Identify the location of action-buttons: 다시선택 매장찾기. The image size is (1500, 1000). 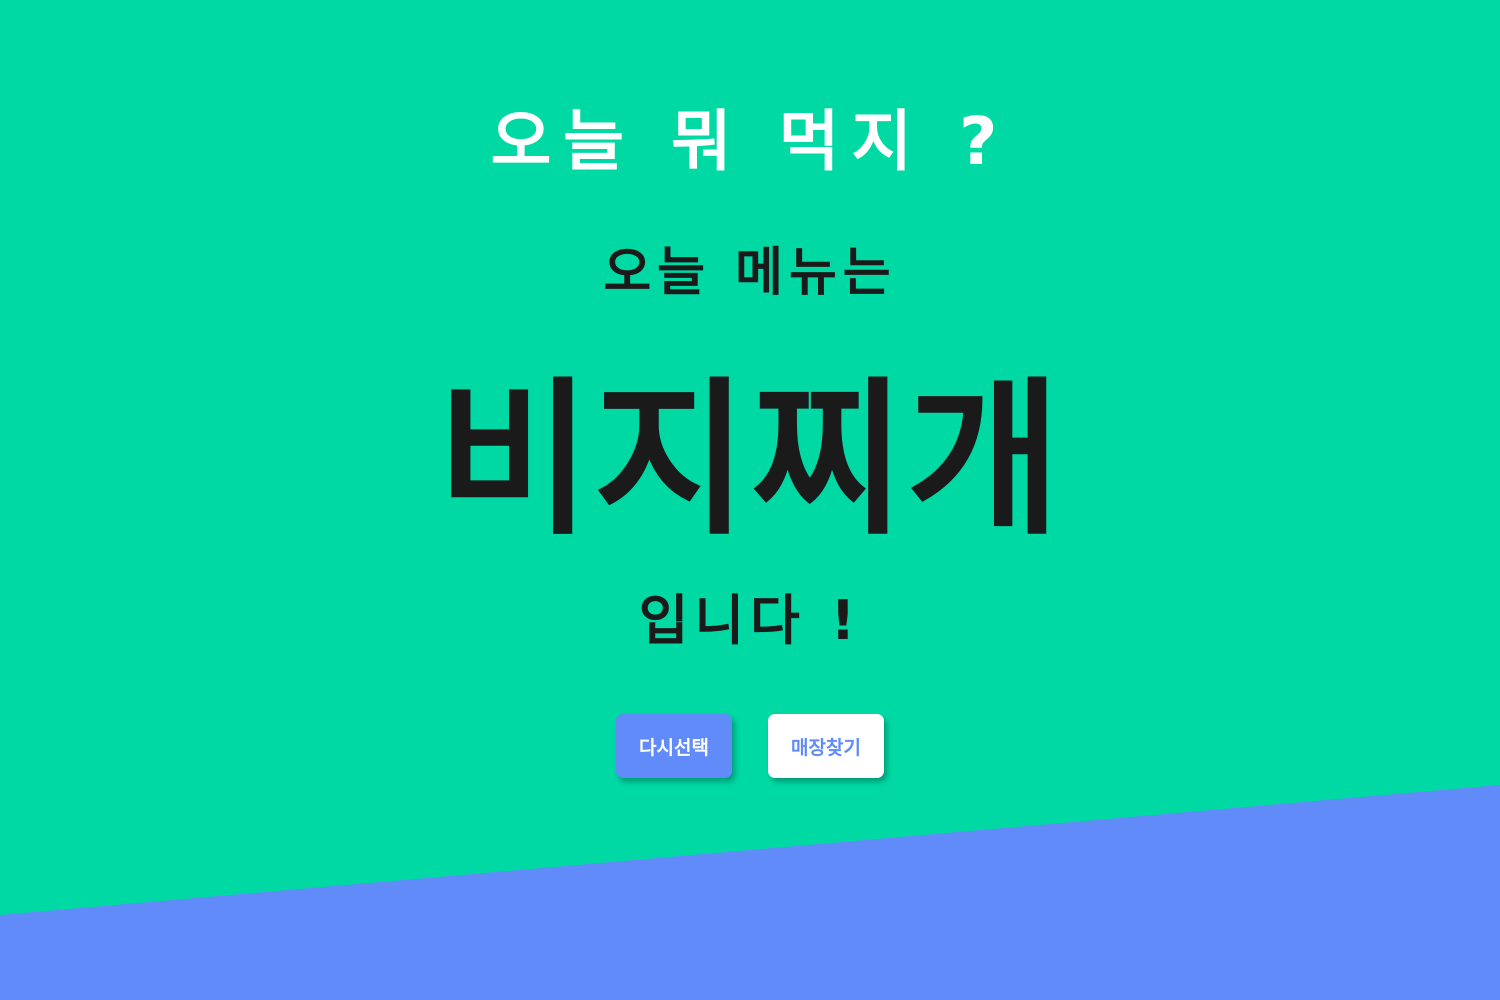
(750, 746).